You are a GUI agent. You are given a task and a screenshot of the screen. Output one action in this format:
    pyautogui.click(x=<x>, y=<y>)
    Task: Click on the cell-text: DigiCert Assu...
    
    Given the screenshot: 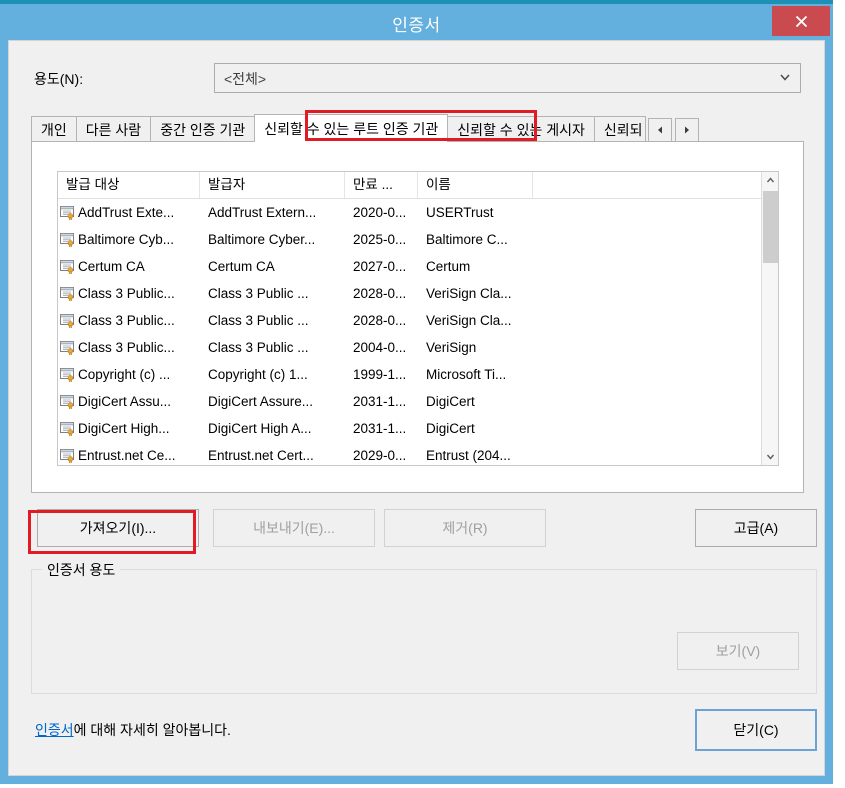 What is the action you would take?
    pyautogui.click(x=125, y=401)
    